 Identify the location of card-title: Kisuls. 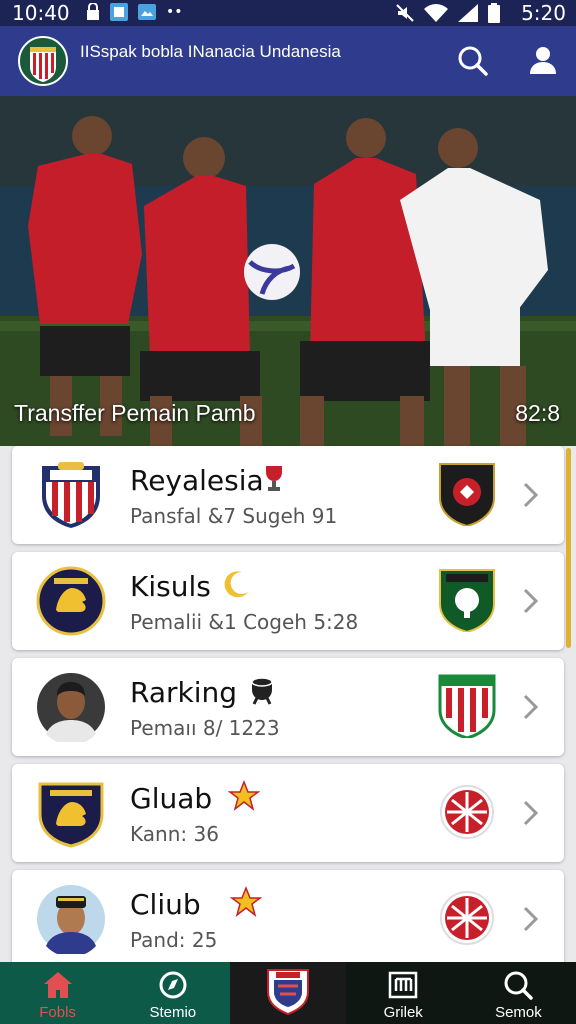
(170, 586).